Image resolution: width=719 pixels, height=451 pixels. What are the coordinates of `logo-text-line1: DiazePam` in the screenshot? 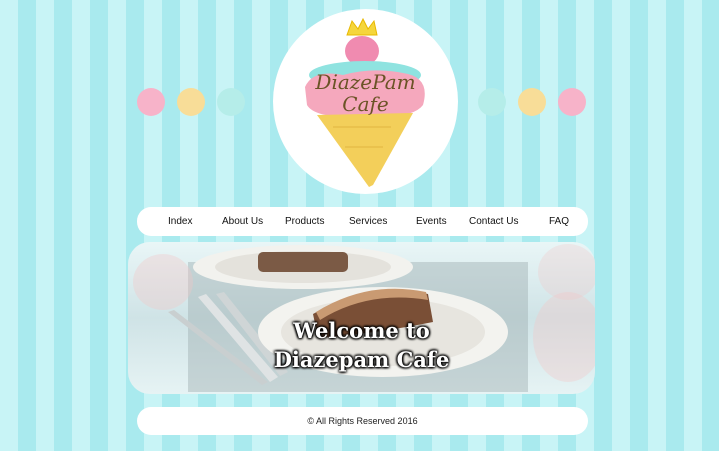 It's located at (365, 82).